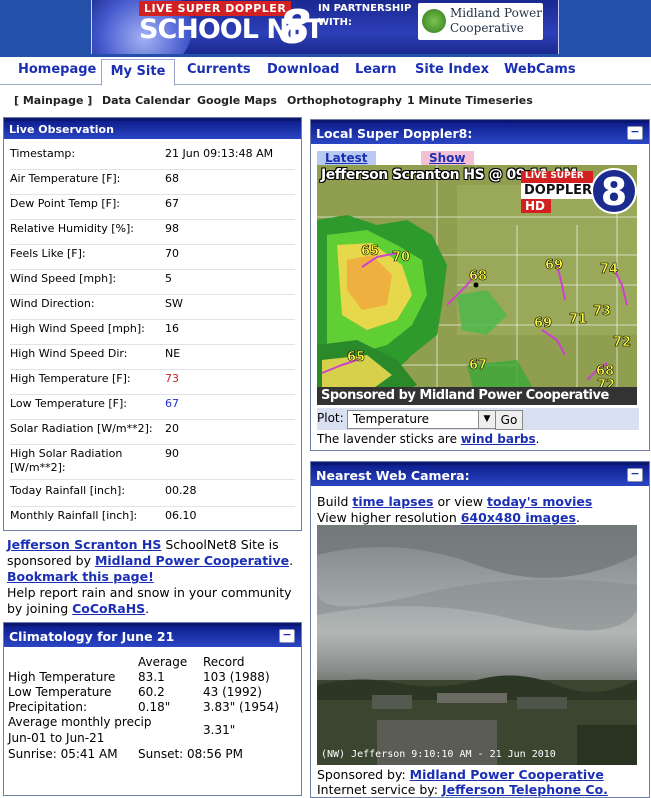  I want to click on clim-rec: 103 (1988), so click(236, 677).